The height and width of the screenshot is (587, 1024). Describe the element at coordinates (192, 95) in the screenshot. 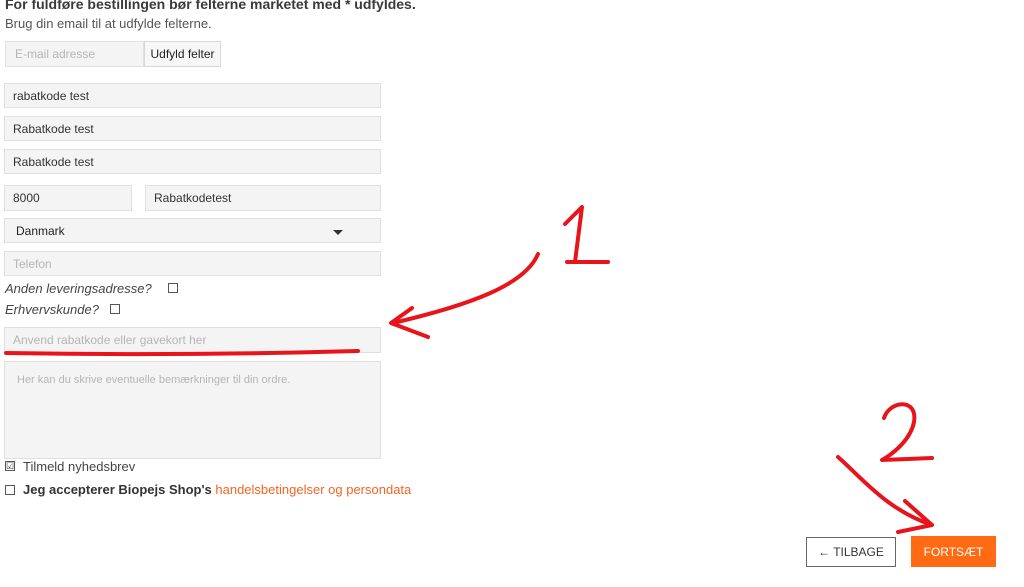

I see `name-field` at that location.